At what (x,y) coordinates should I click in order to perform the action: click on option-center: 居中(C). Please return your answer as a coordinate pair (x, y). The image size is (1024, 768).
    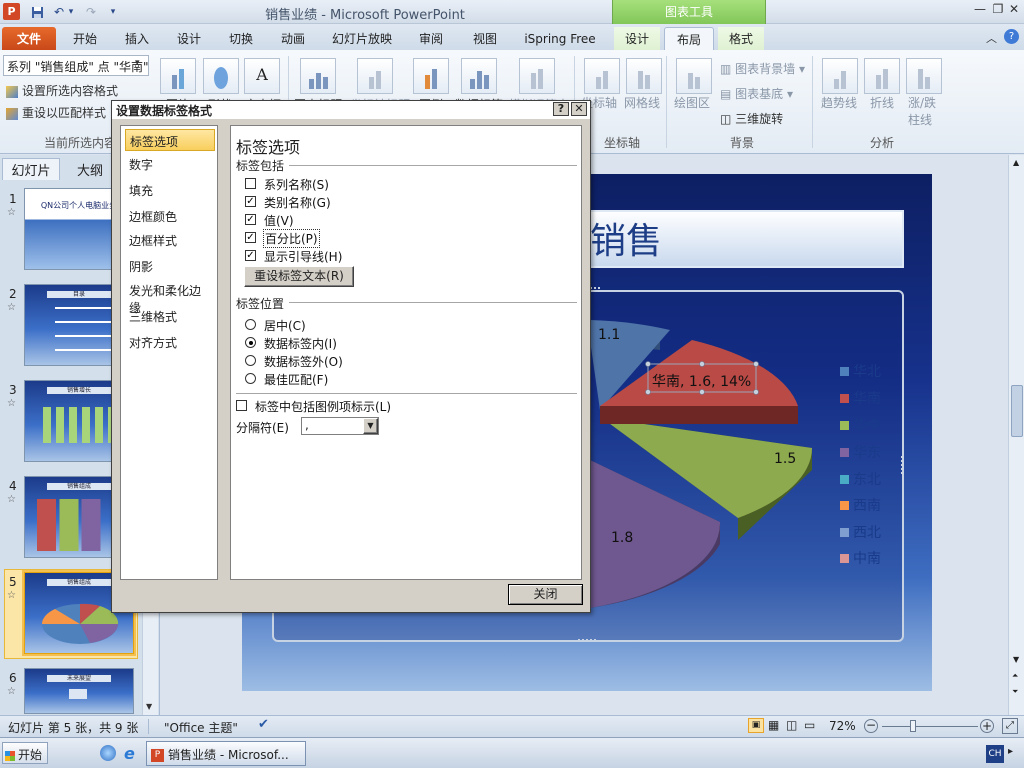
    Looking at the image, I should click on (285, 325).